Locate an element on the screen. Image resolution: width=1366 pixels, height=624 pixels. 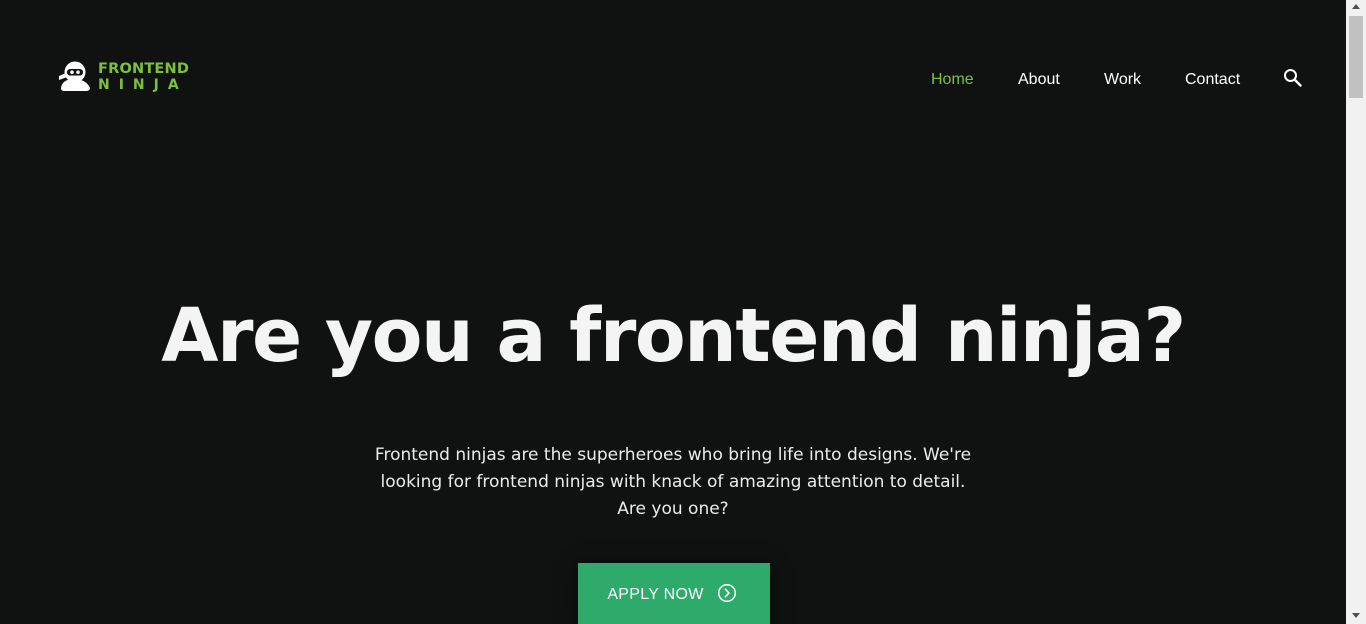
search-button is located at coordinates (1293, 78).